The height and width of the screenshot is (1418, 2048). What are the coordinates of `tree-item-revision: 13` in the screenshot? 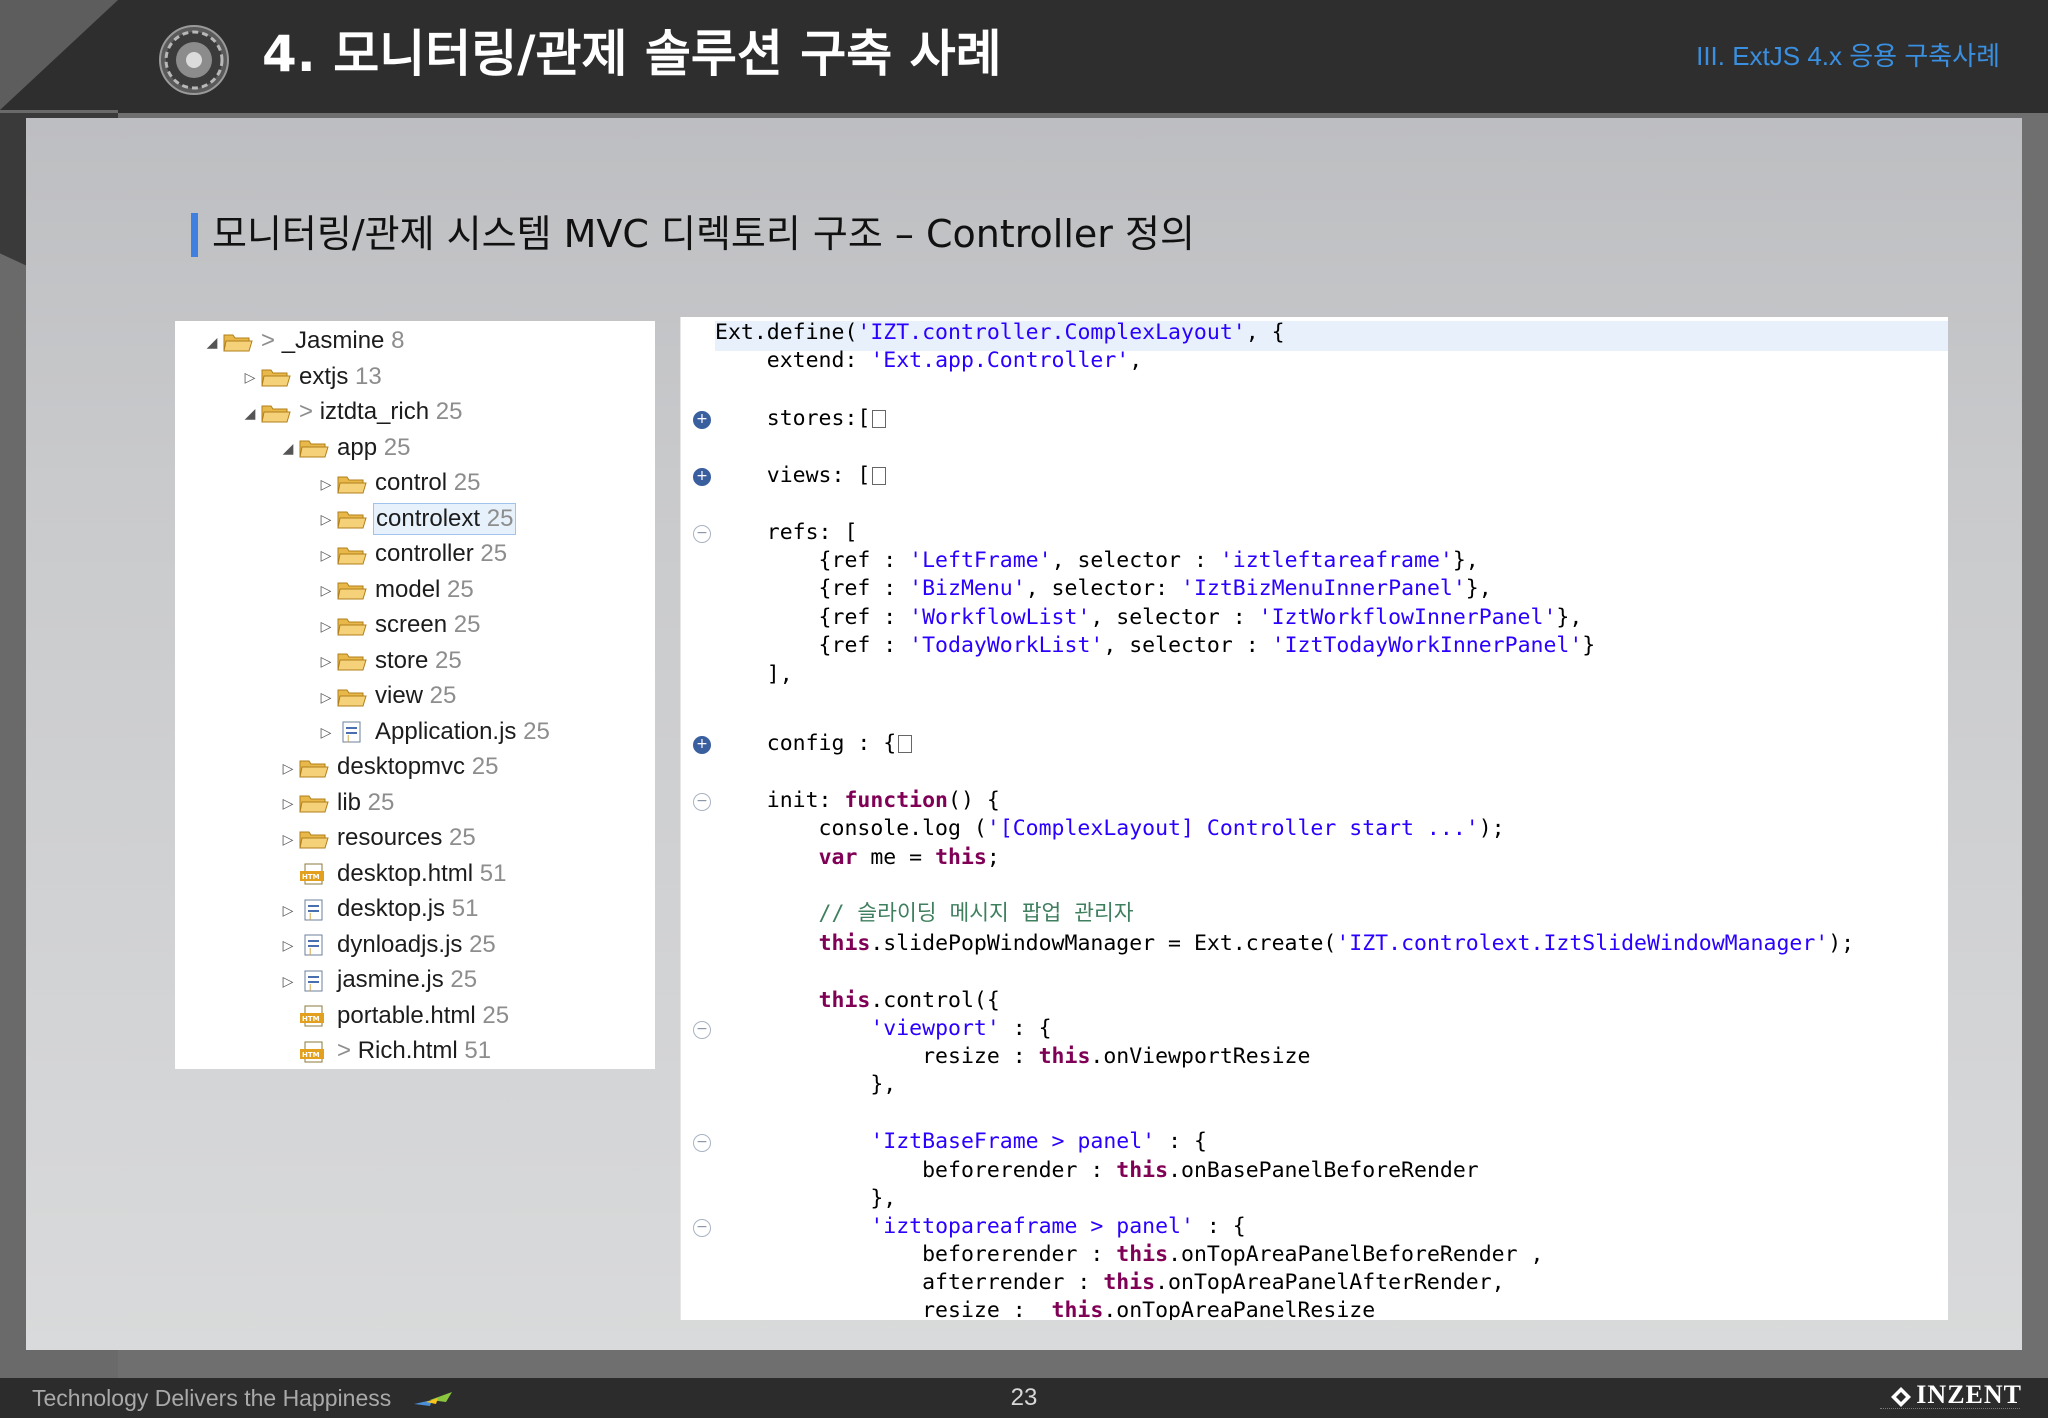 It's located at (365, 376).